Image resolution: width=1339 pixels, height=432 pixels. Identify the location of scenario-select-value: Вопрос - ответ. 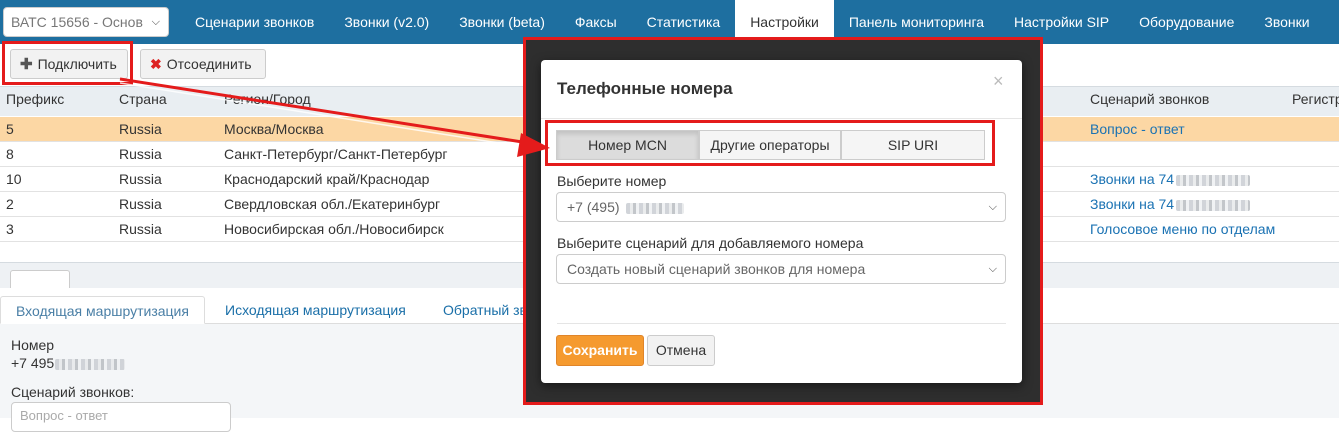
(64, 415).